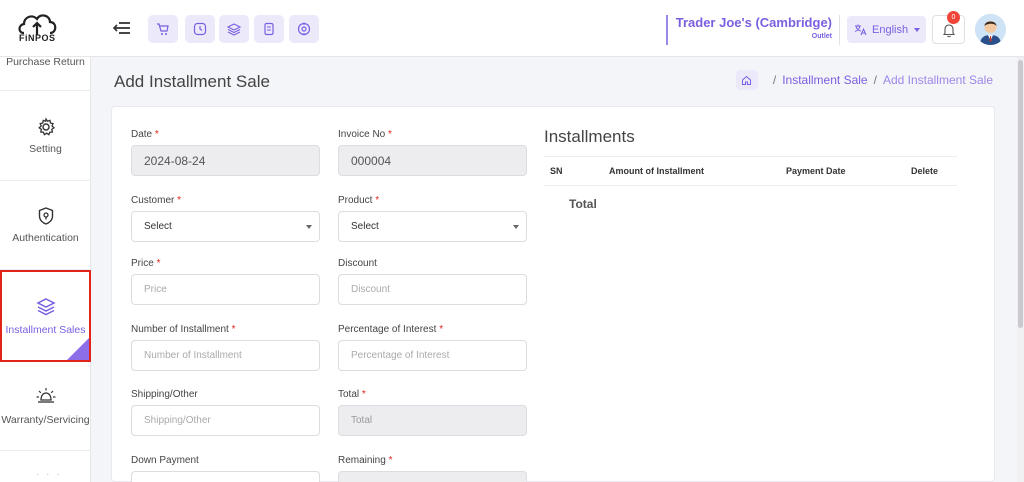 The image size is (1024, 482). I want to click on interest-input: Percentage of Interest, so click(432, 355).